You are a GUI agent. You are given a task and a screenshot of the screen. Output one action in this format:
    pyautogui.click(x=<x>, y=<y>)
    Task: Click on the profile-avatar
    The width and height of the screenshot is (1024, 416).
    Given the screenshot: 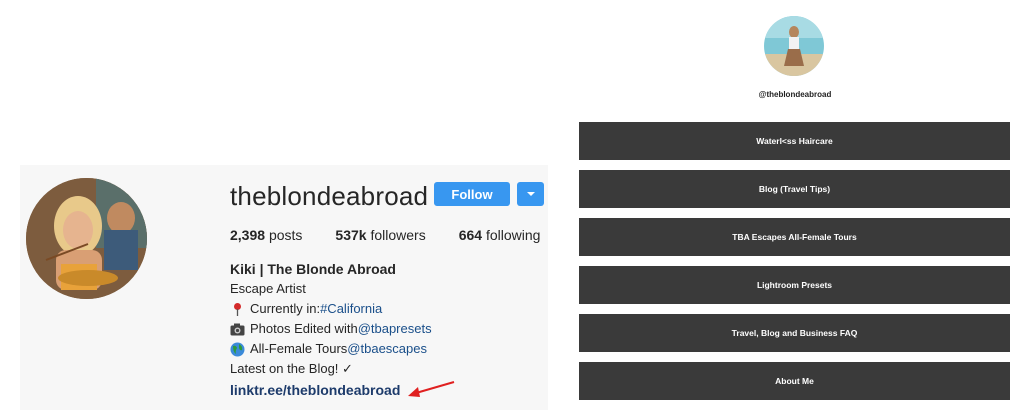 What is the action you would take?
    pyautogui.click(x=86, y=238)
    